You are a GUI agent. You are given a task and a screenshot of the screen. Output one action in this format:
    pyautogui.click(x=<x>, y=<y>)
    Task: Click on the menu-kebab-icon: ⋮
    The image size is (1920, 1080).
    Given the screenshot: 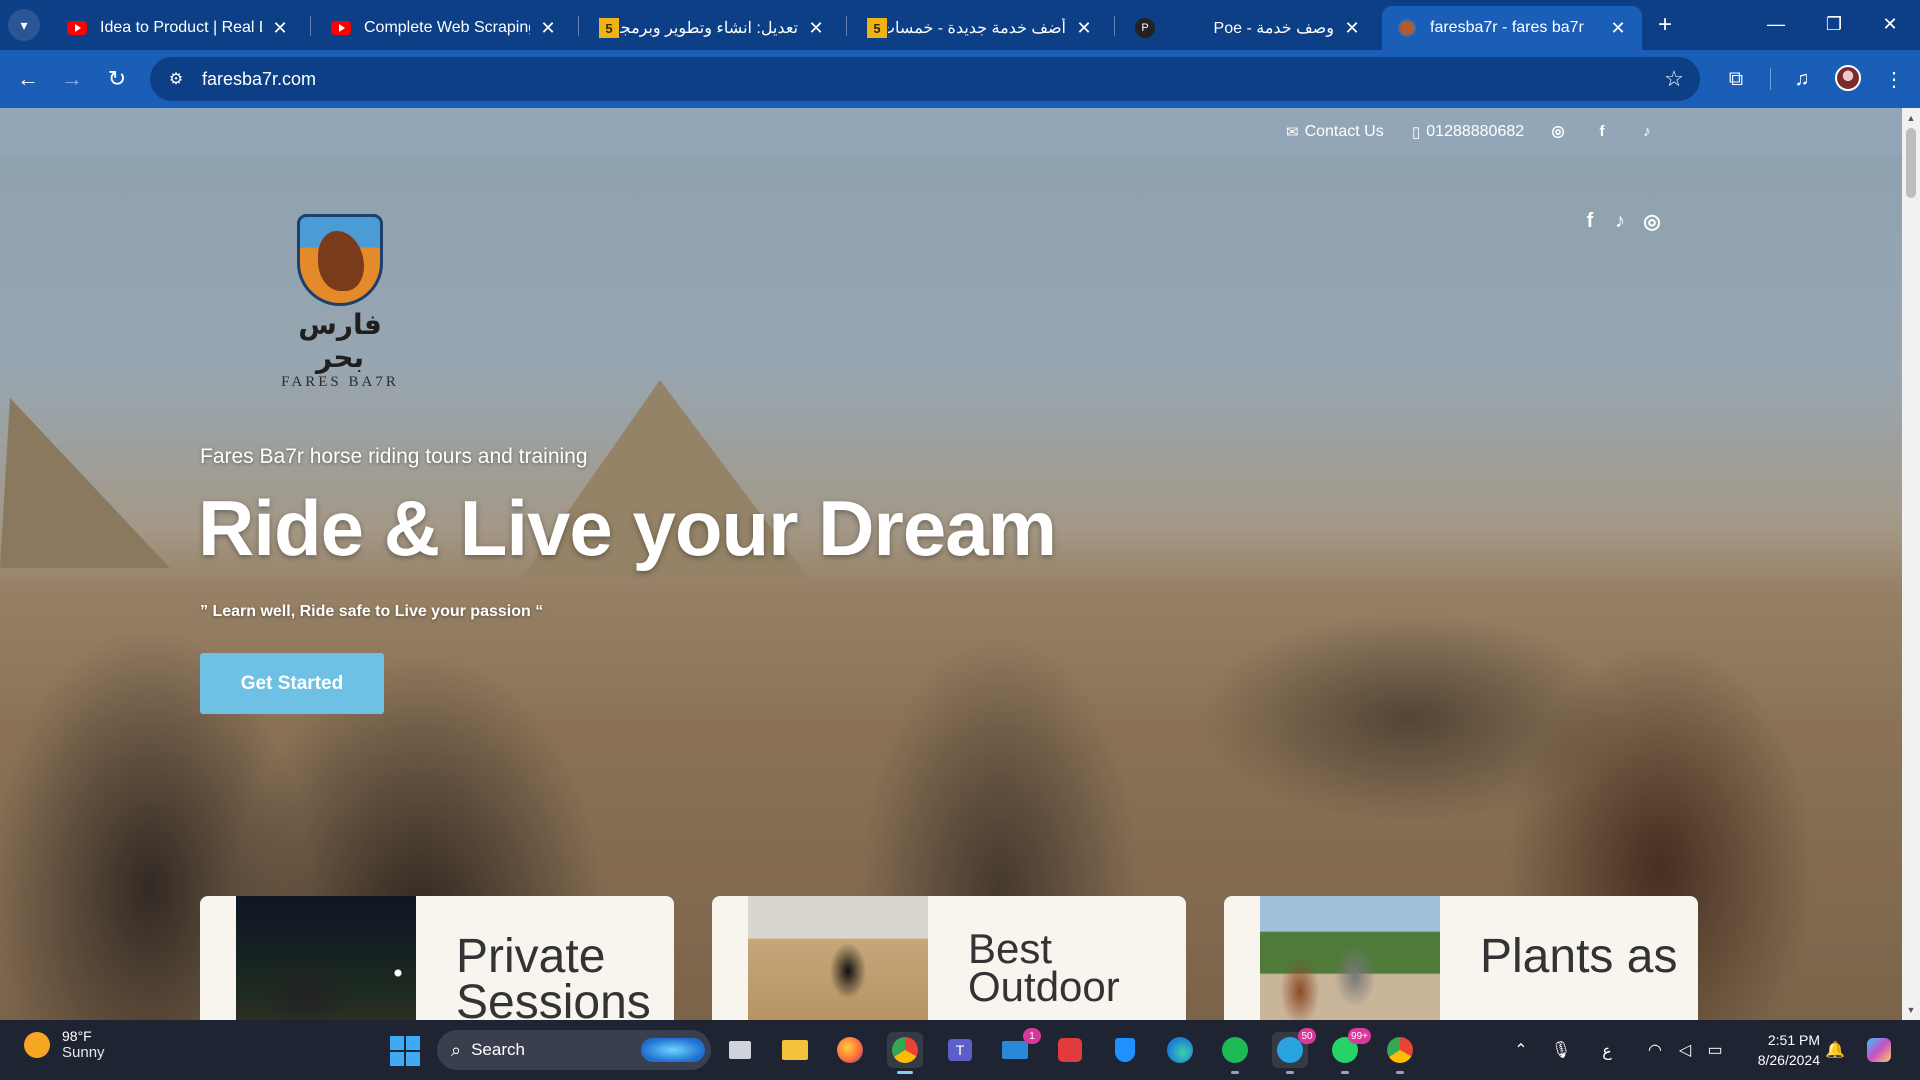 What is the action you would take?
    pyautogui.click(x=1894, y=79)
    